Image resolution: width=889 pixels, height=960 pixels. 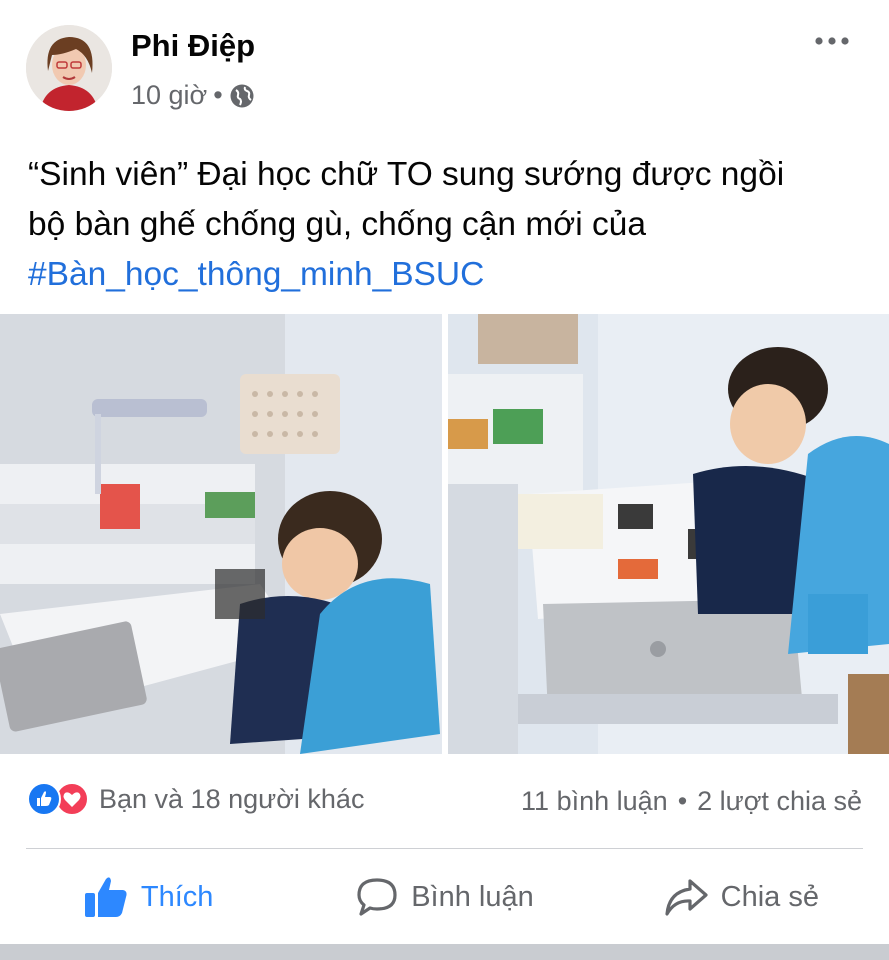 I want to click on hashtag-link: #Bàn_học_thông_minh_BSUC, so click(x=448, y=275).